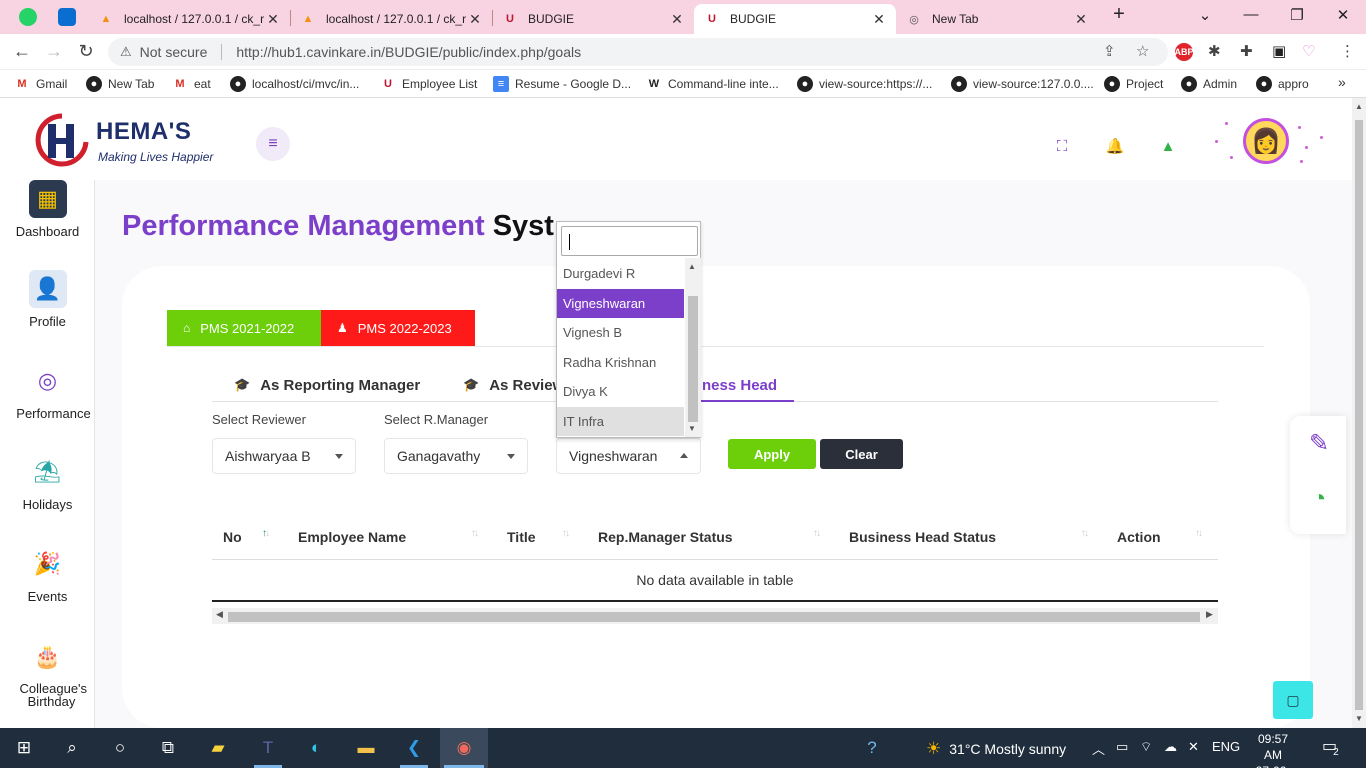 Image resolution: width=1366 pixels, height=768 pixels. Describe the element at coordinates (996, 749) in the screenshot. I see `weather-widget: ☀ 31°C Mostly sunny` at that location.